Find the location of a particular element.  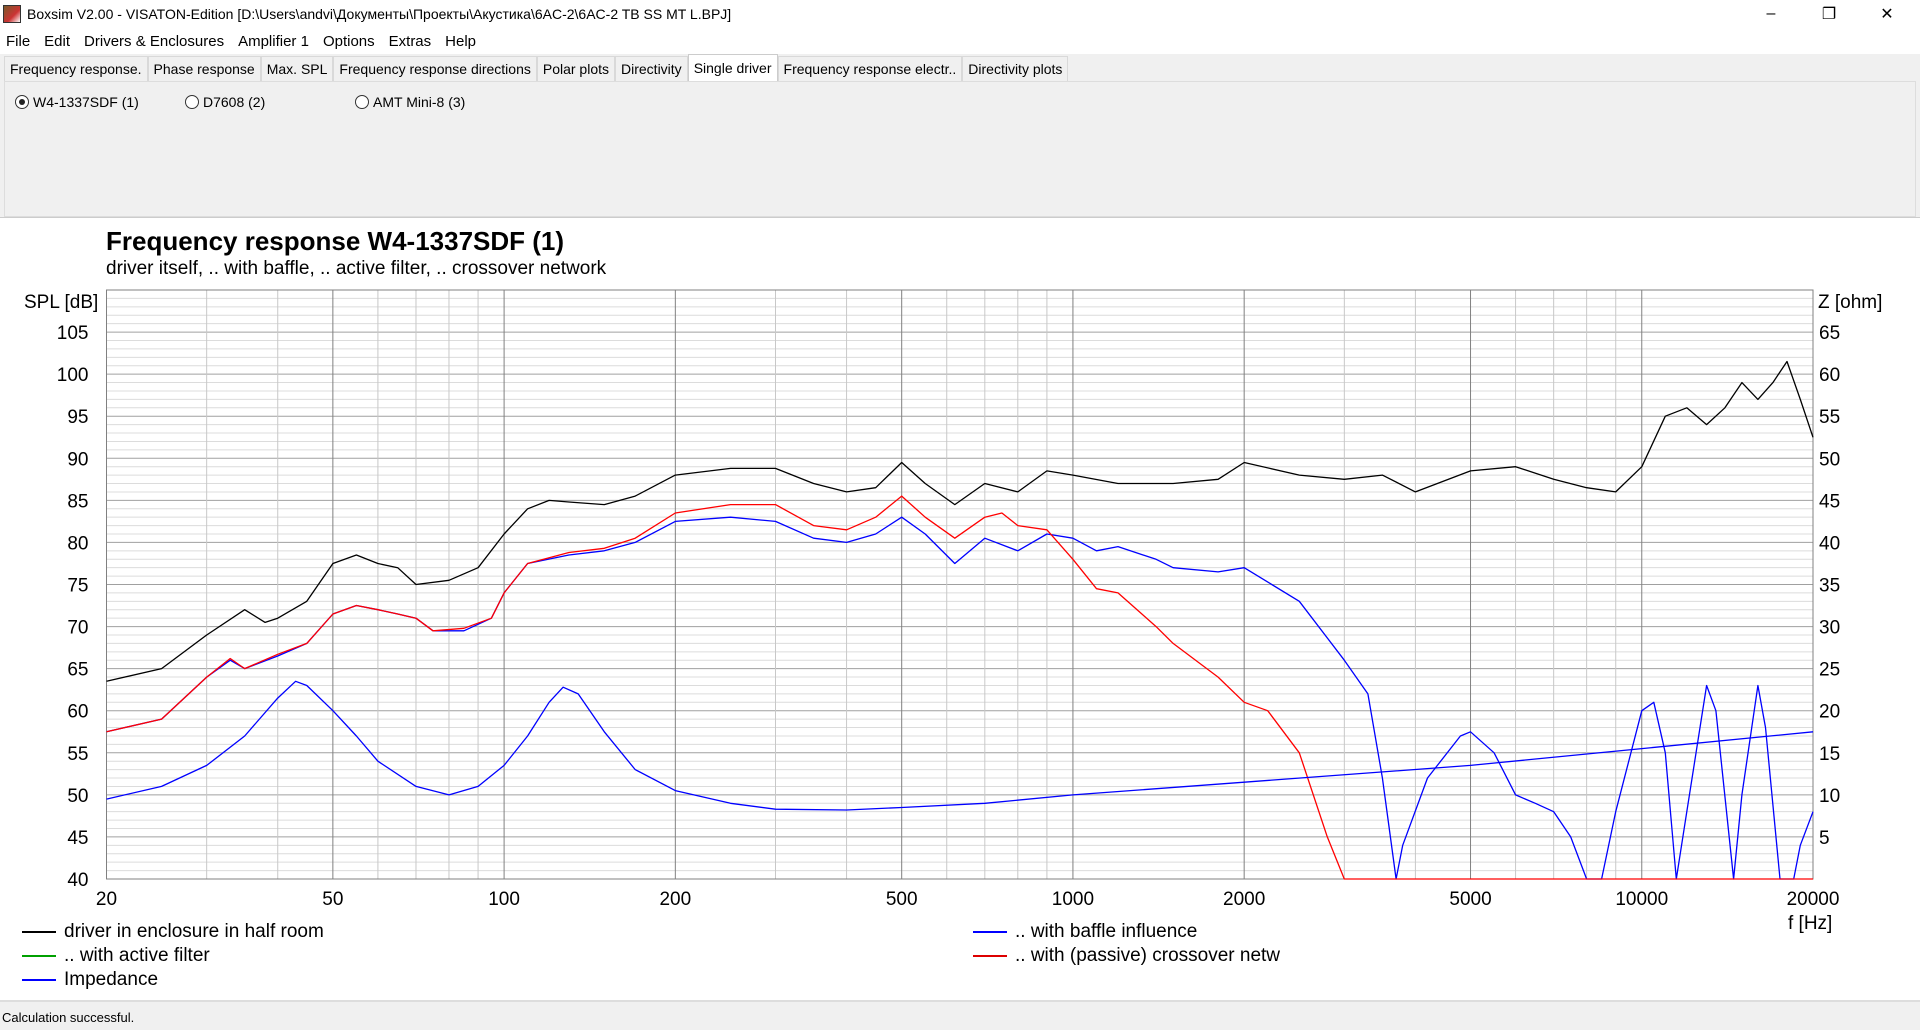

y-tick-label: 80 is located at coordinates (77, 543).